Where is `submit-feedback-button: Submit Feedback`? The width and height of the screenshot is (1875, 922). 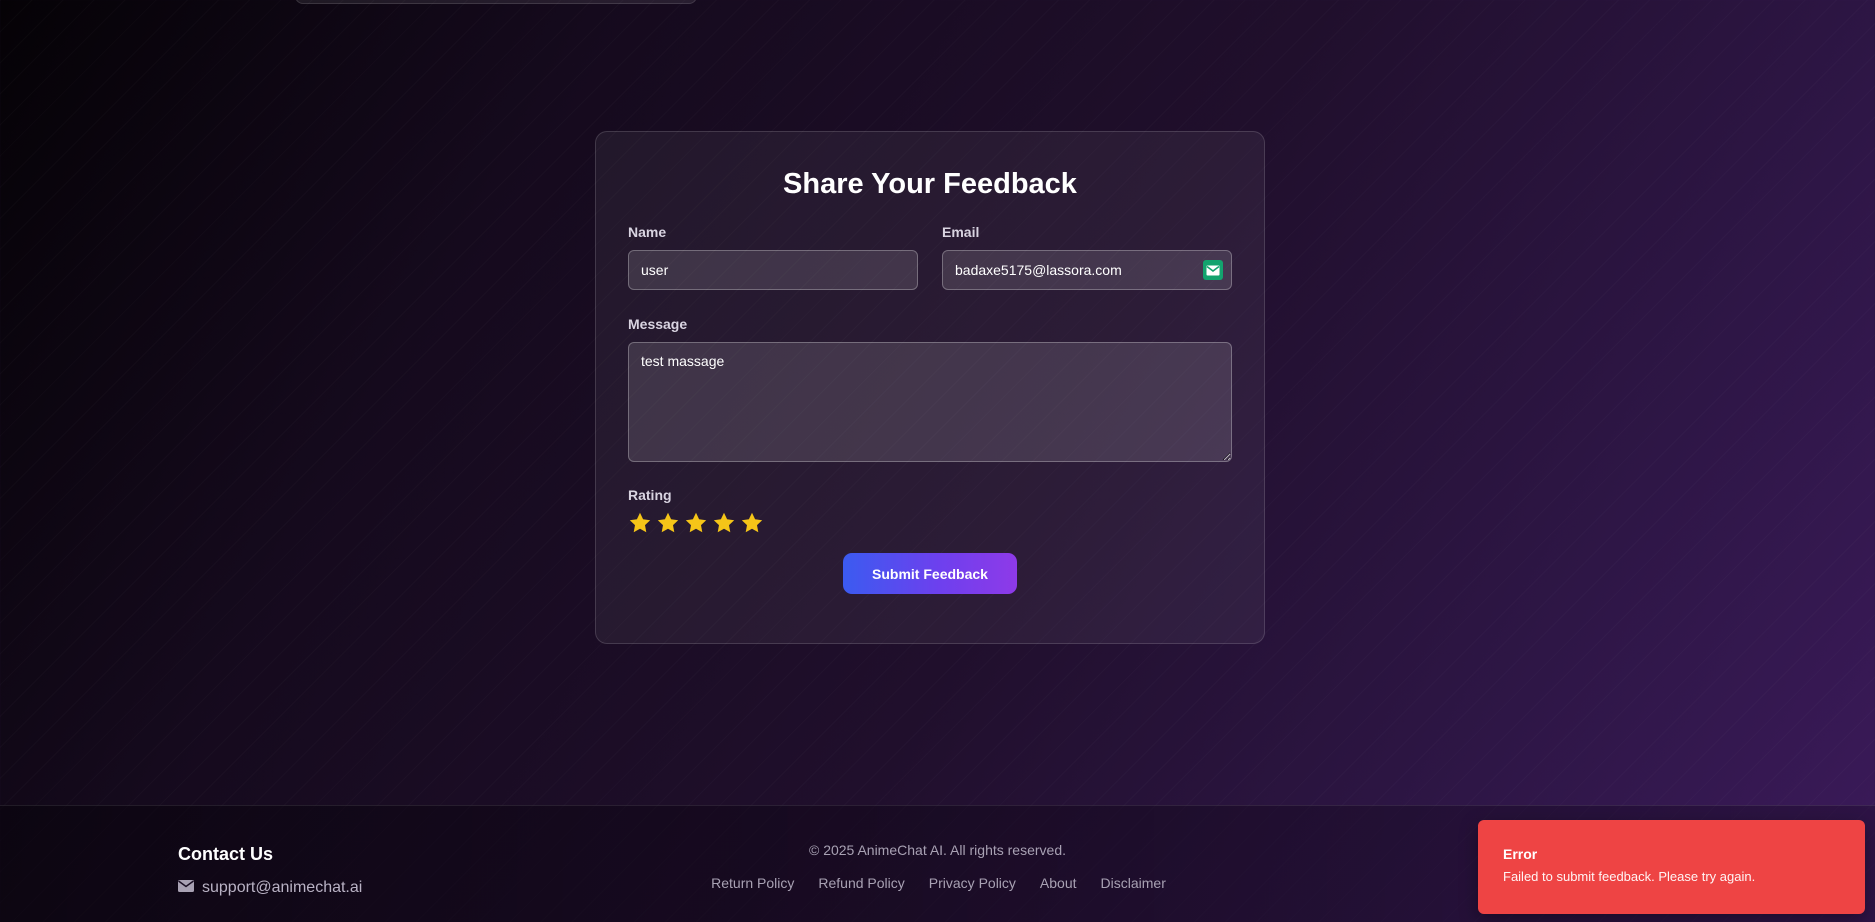
submit-feedback-button: Submit Feedback is located at coordinates (930, 573).